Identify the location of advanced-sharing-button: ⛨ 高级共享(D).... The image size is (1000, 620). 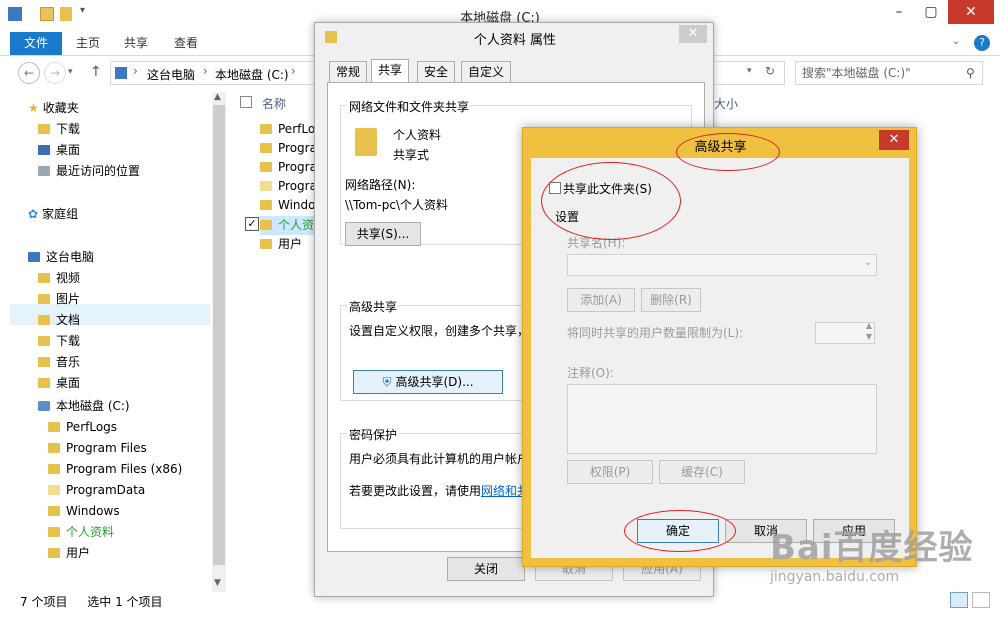
(428, 382).